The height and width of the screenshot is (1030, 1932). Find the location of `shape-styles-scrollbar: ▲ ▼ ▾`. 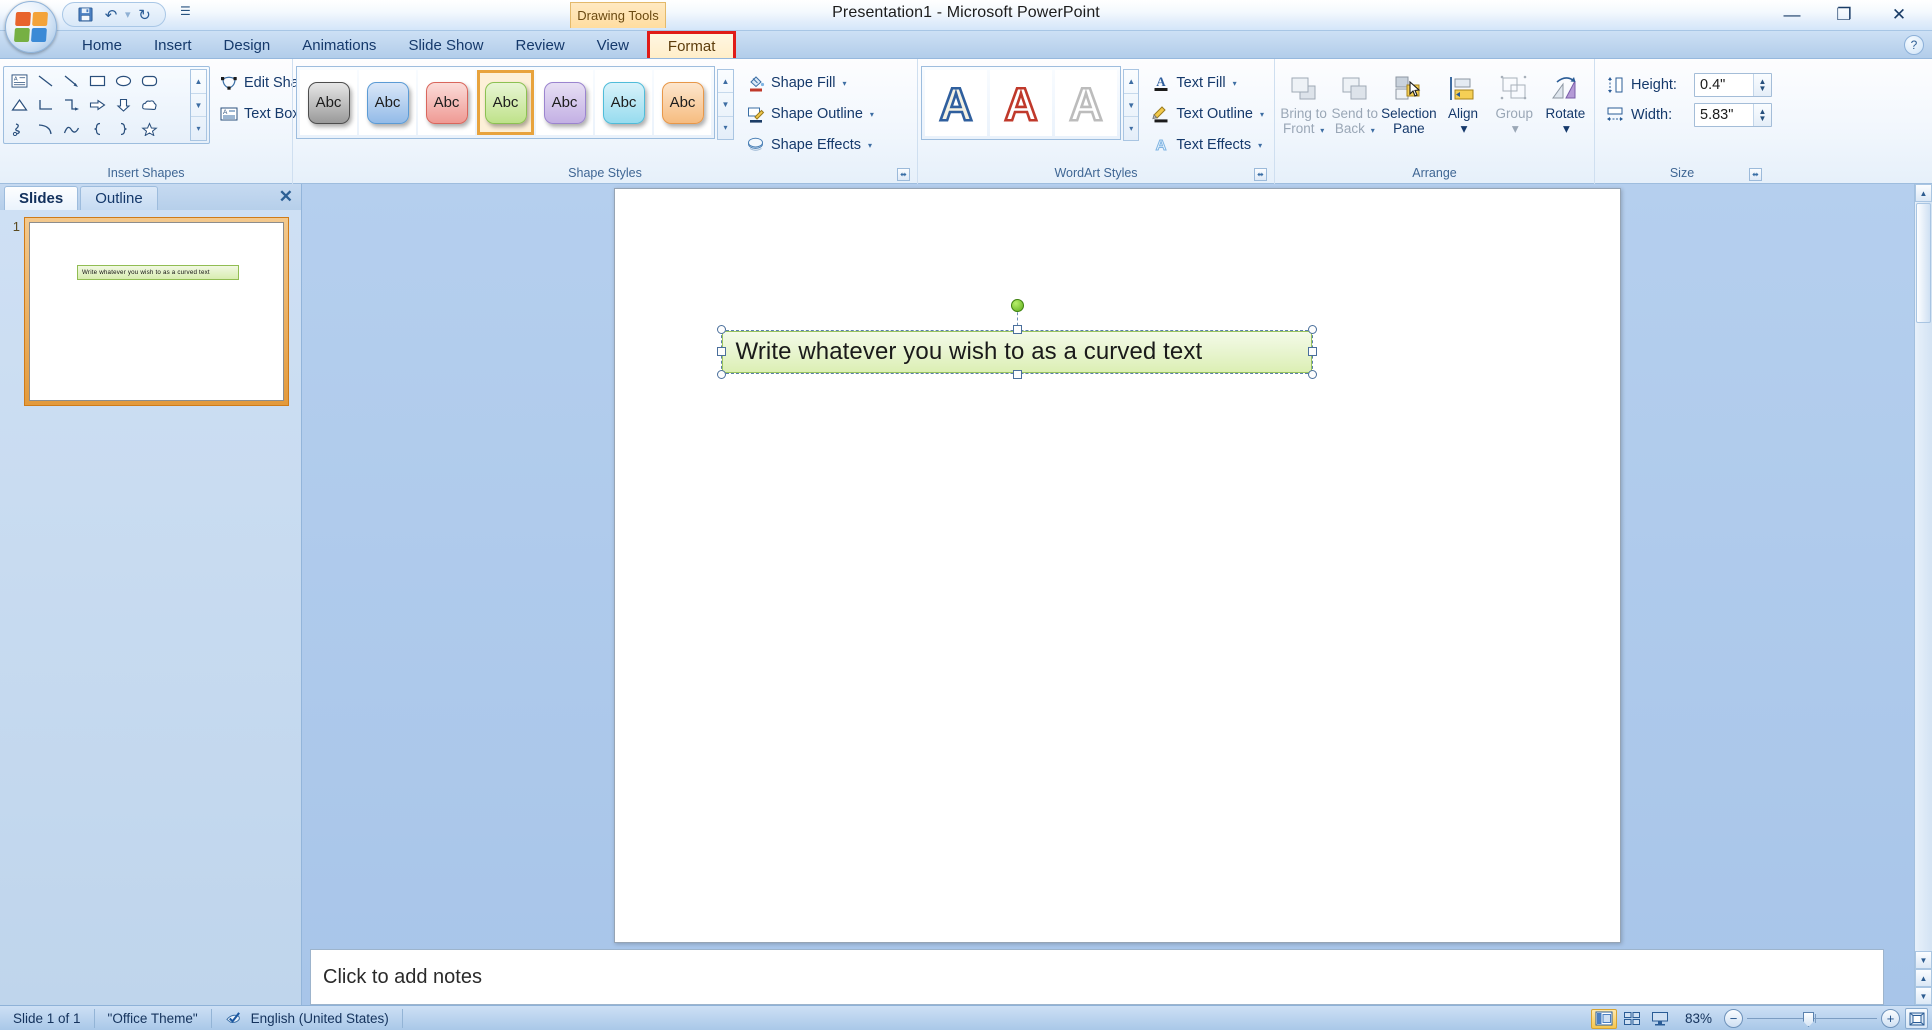

shape-styles-scrollbar: ▲ ▼ ▾ is located at coordinates (725, 104).